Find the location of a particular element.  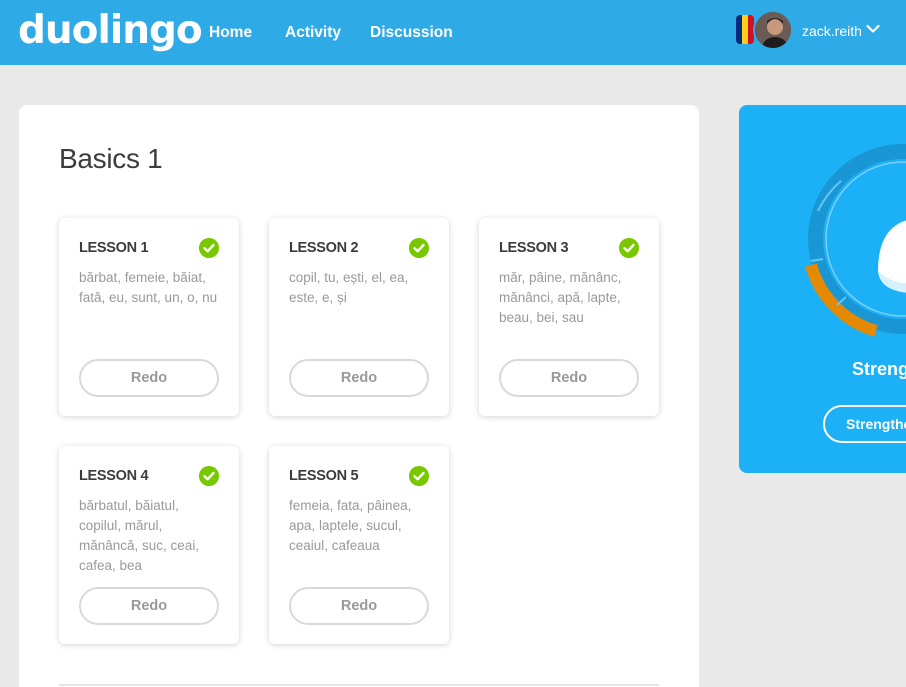

page-title: Basics 1 is located at coordinates (111, 158).